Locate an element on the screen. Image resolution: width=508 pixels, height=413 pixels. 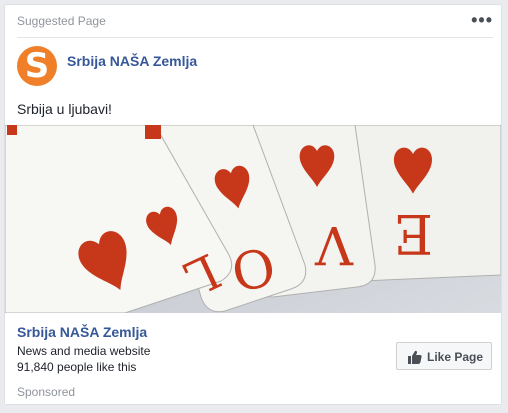
card-pattern is located at coordinates (153, 132).